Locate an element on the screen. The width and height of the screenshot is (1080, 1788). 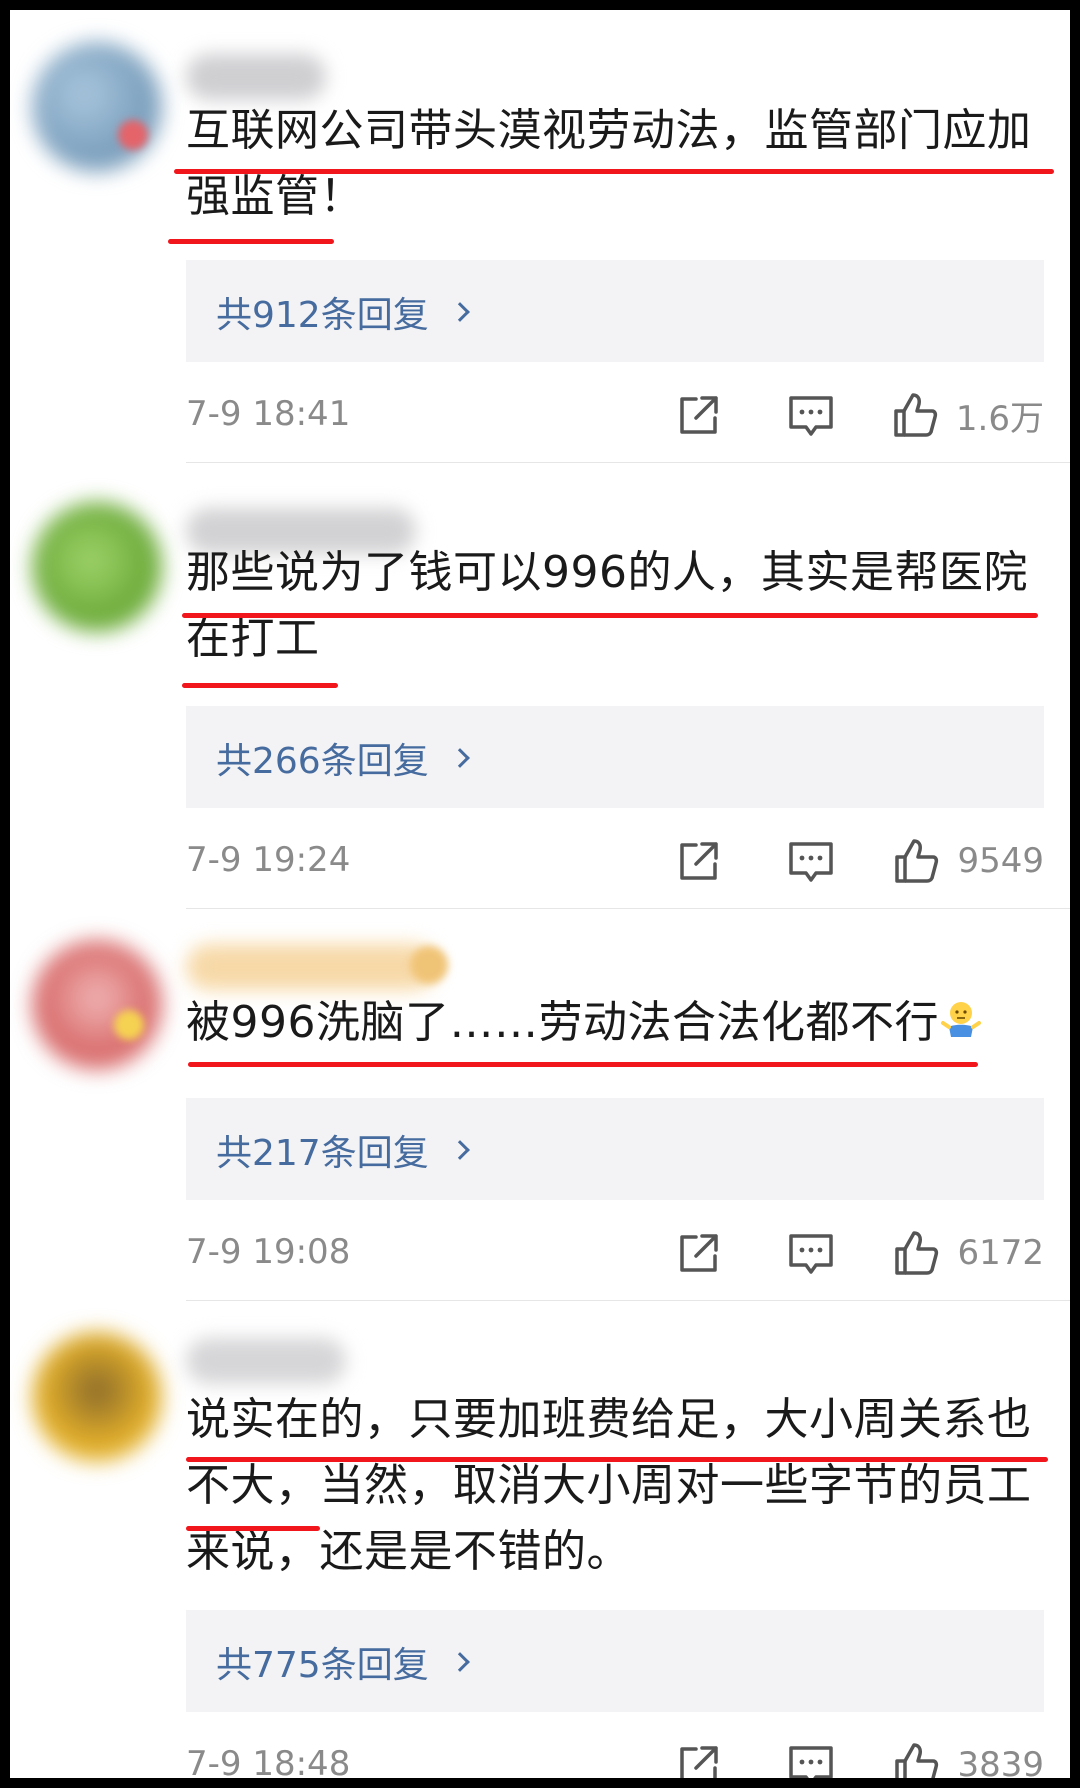
reply-count-label: 共912条回复 is located at coordinates (322, 315).